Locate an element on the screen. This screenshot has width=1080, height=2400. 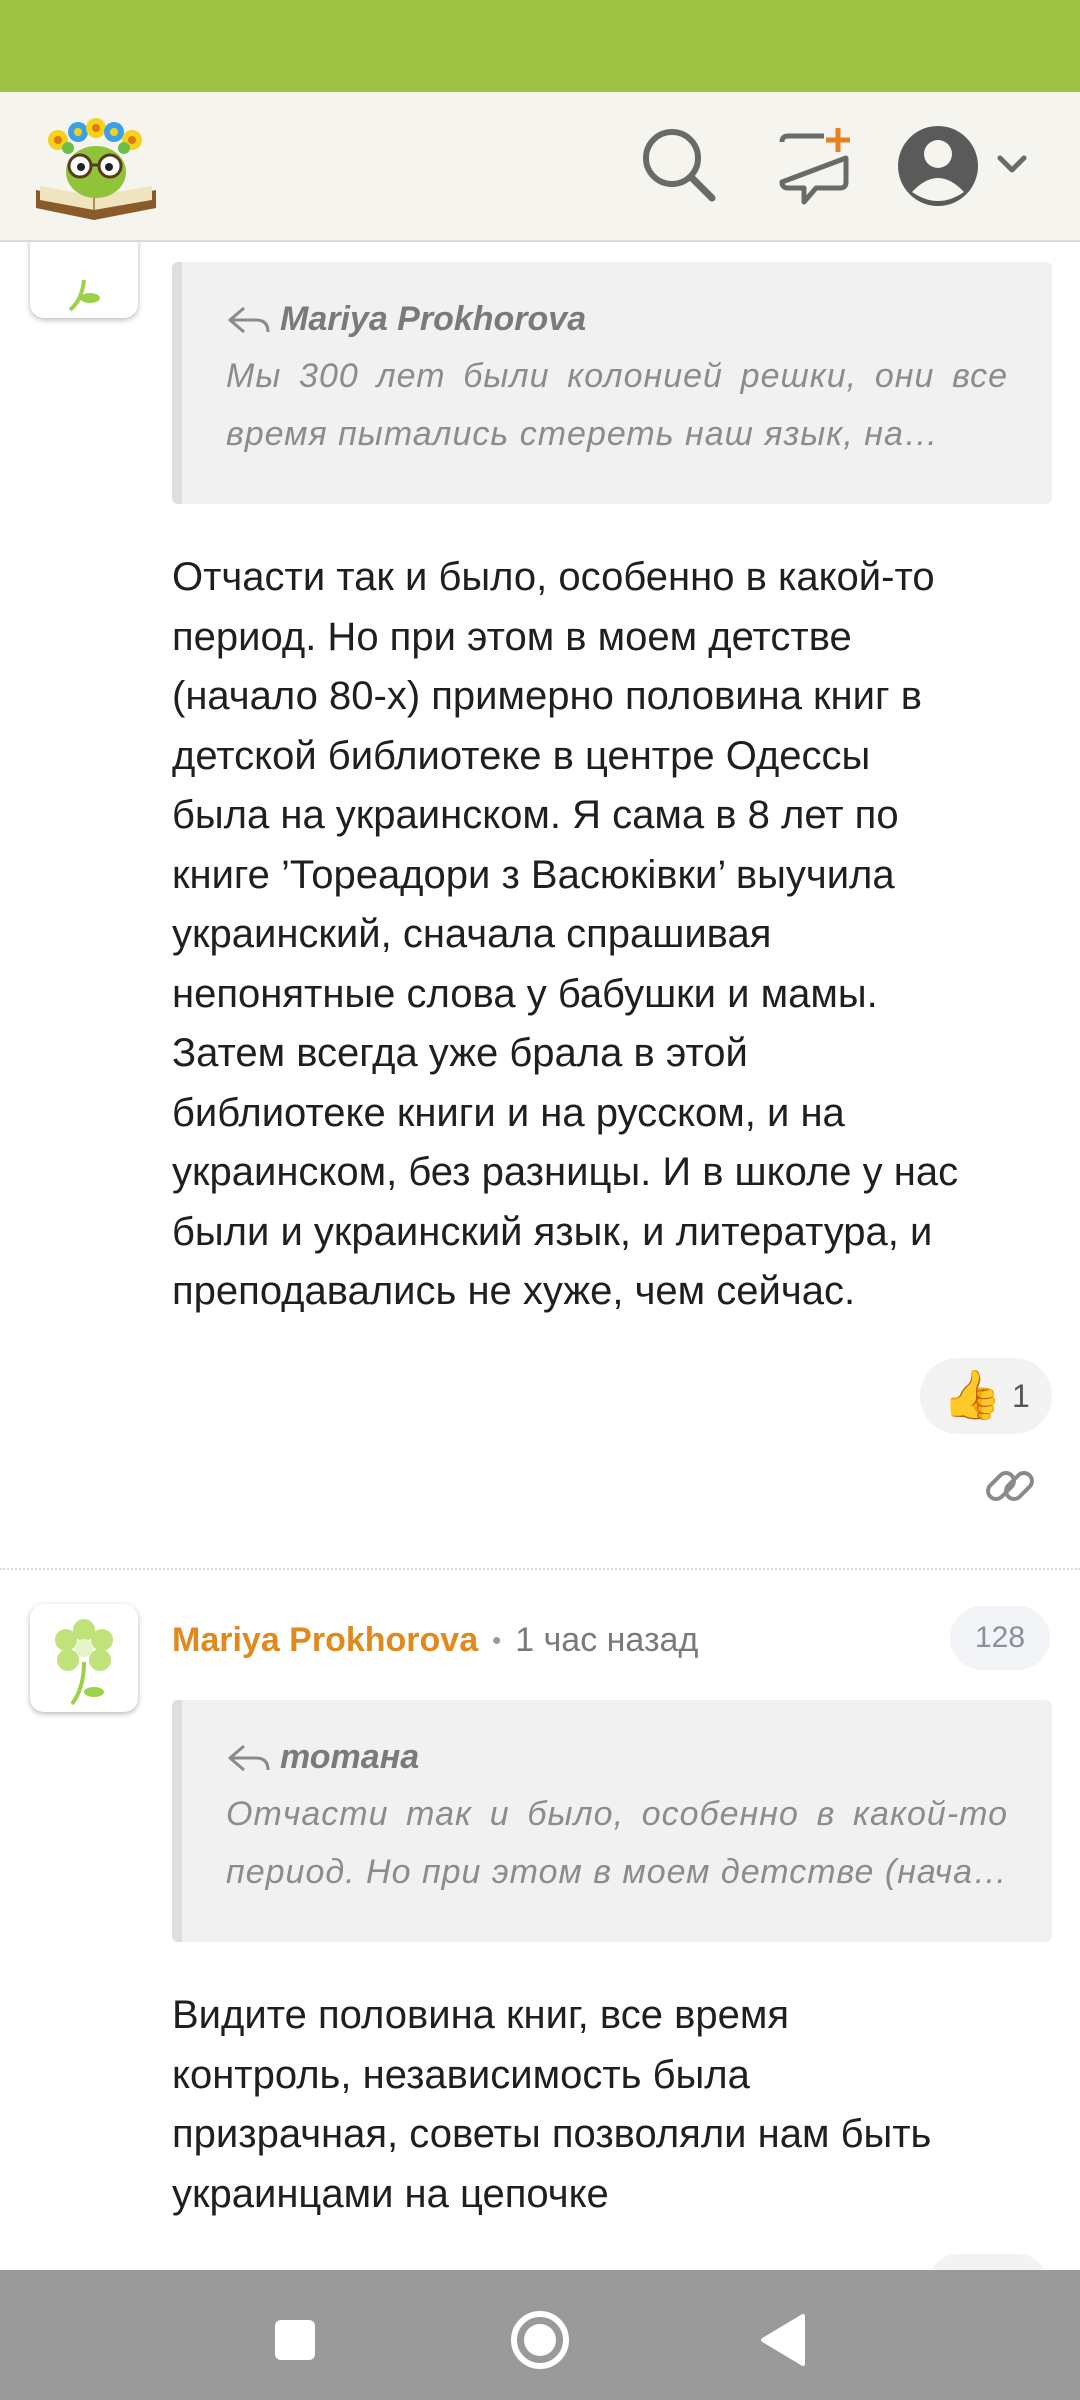
like-button is located at coordinates (988, 2262).